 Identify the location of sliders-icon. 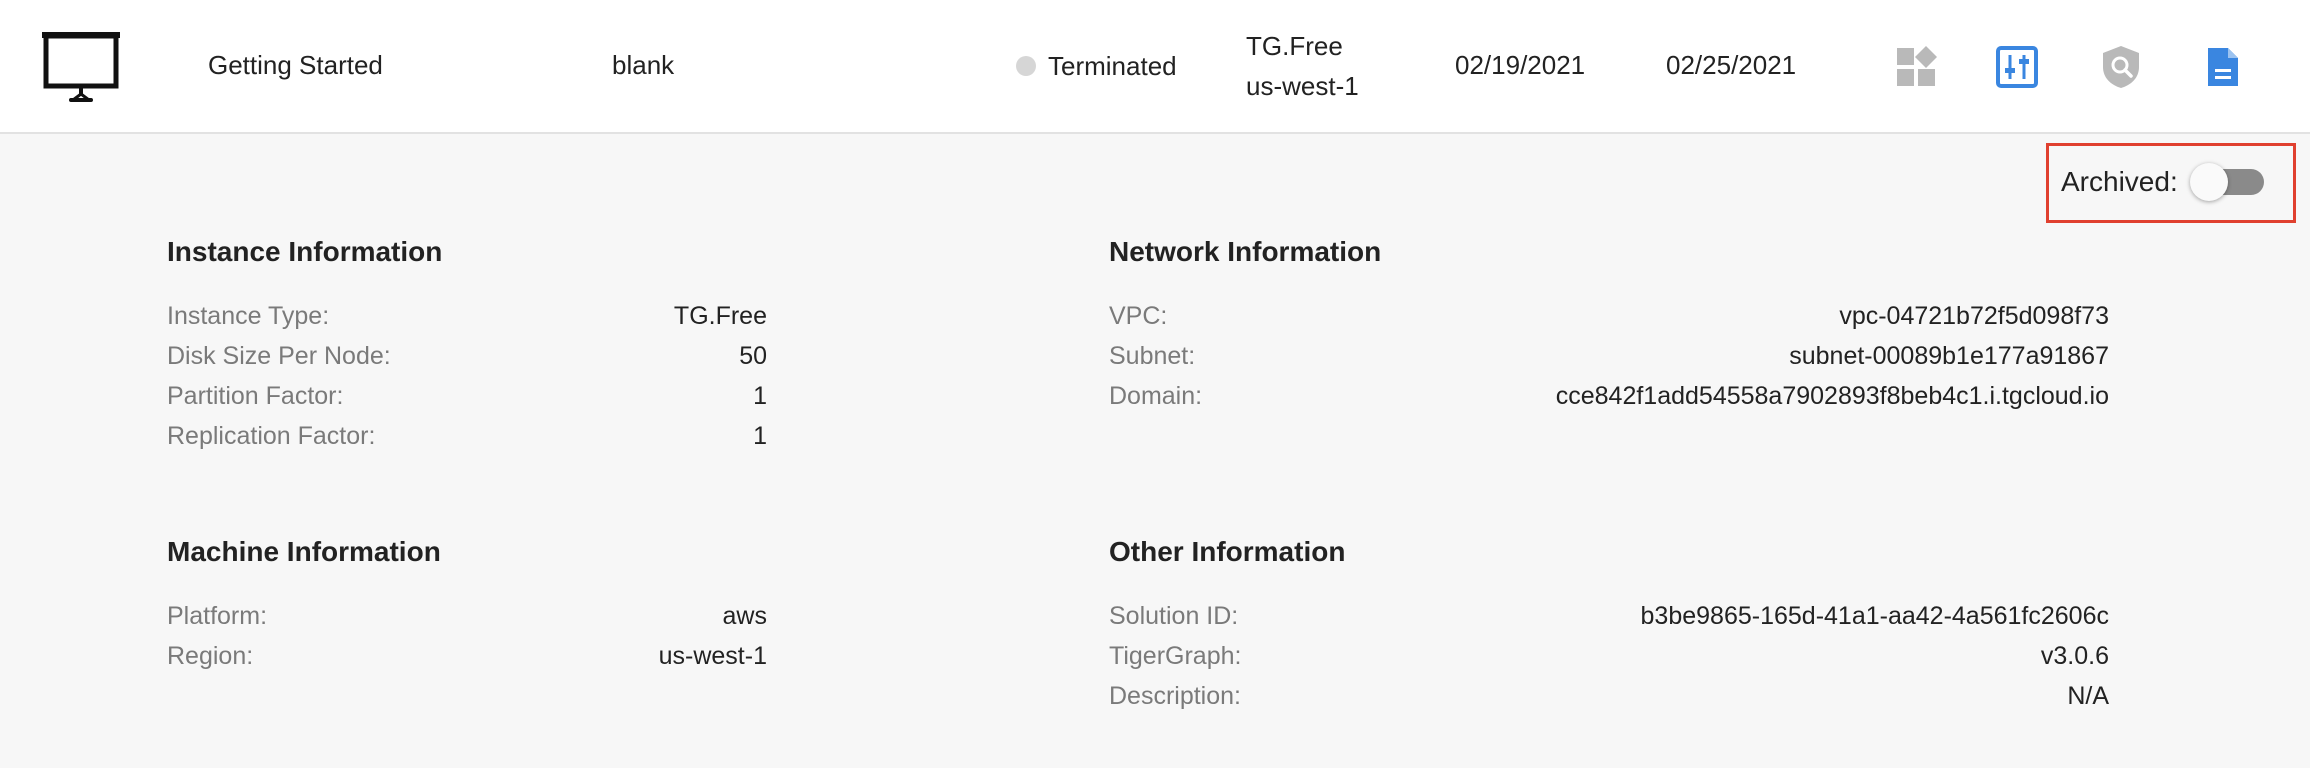
(2017, 67).